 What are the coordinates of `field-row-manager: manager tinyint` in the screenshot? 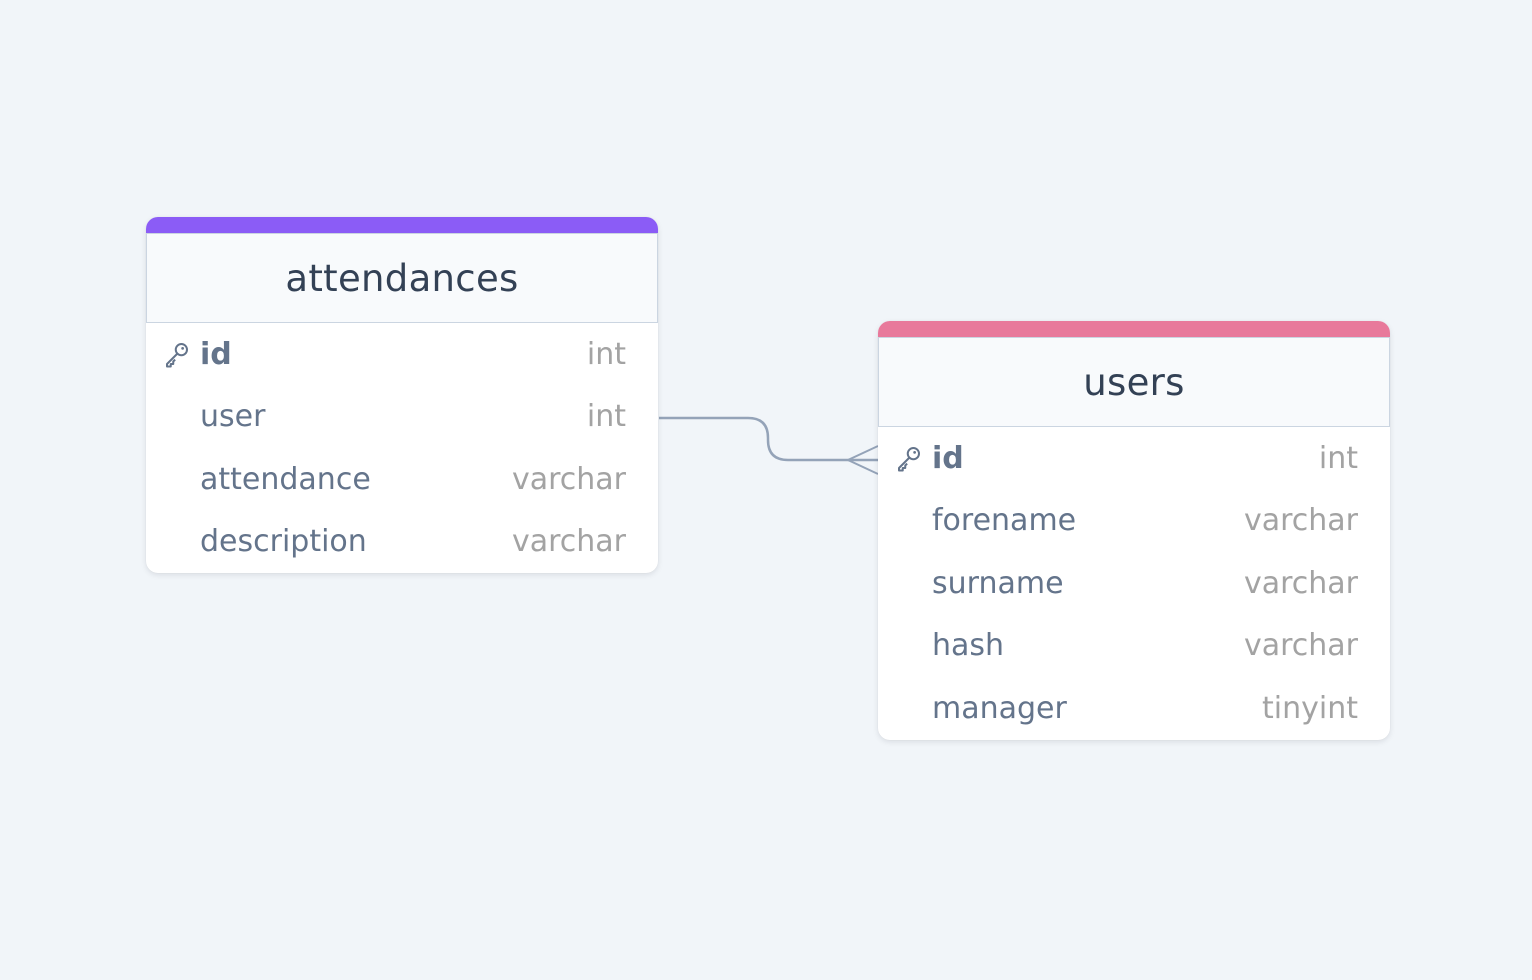 It's located at (1134, 708).